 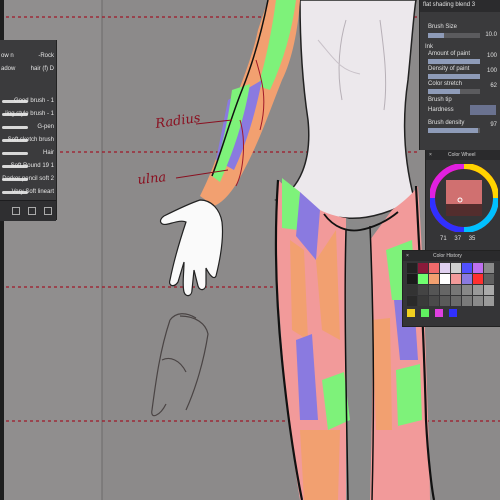 I want to click on color-value-s: 37, so click(x=458, y=239).